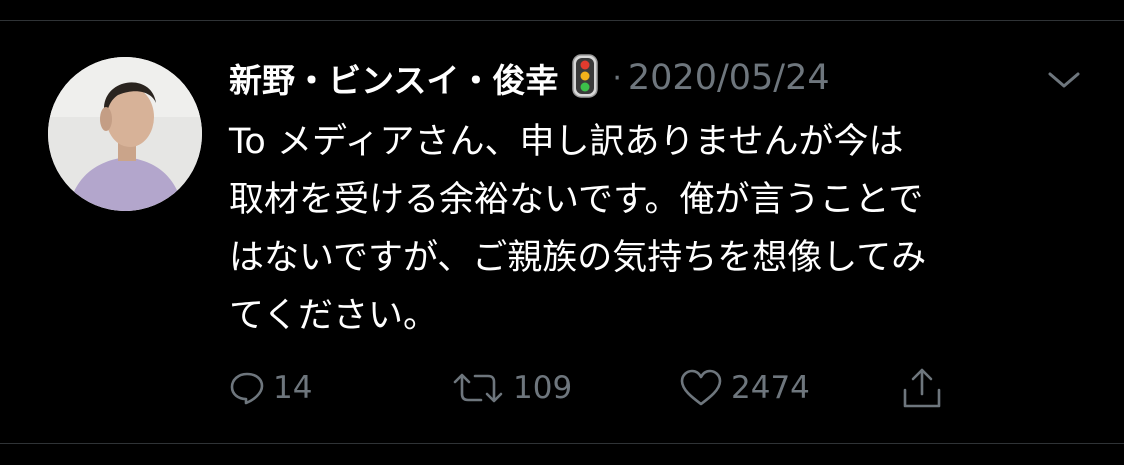  Describe the element at coordinates (562, 20) in the screenshot. I see `divider-top` at that location.